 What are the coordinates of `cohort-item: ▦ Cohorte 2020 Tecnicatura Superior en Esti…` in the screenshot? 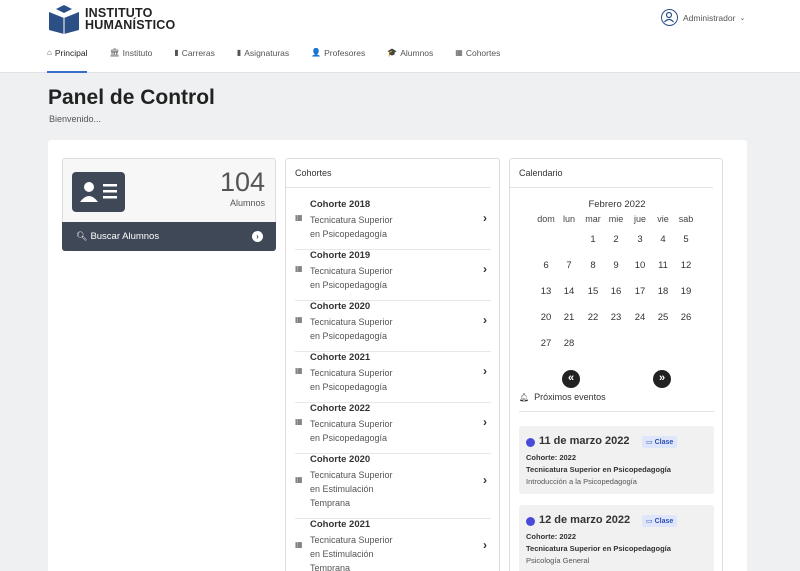 It's located at (393, 486).